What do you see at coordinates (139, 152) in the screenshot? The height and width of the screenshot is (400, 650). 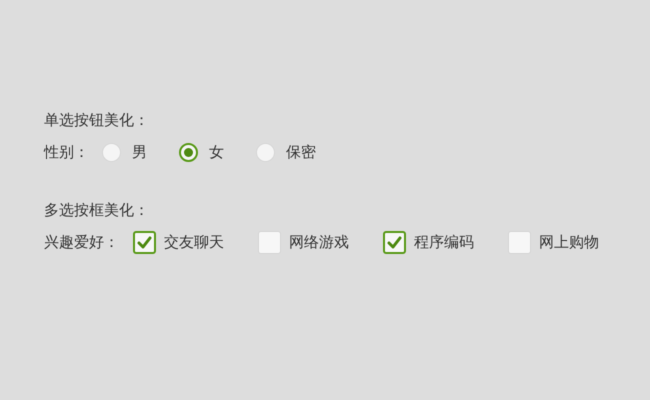 I see `option-label: 男` at bounding box center [139, 152].